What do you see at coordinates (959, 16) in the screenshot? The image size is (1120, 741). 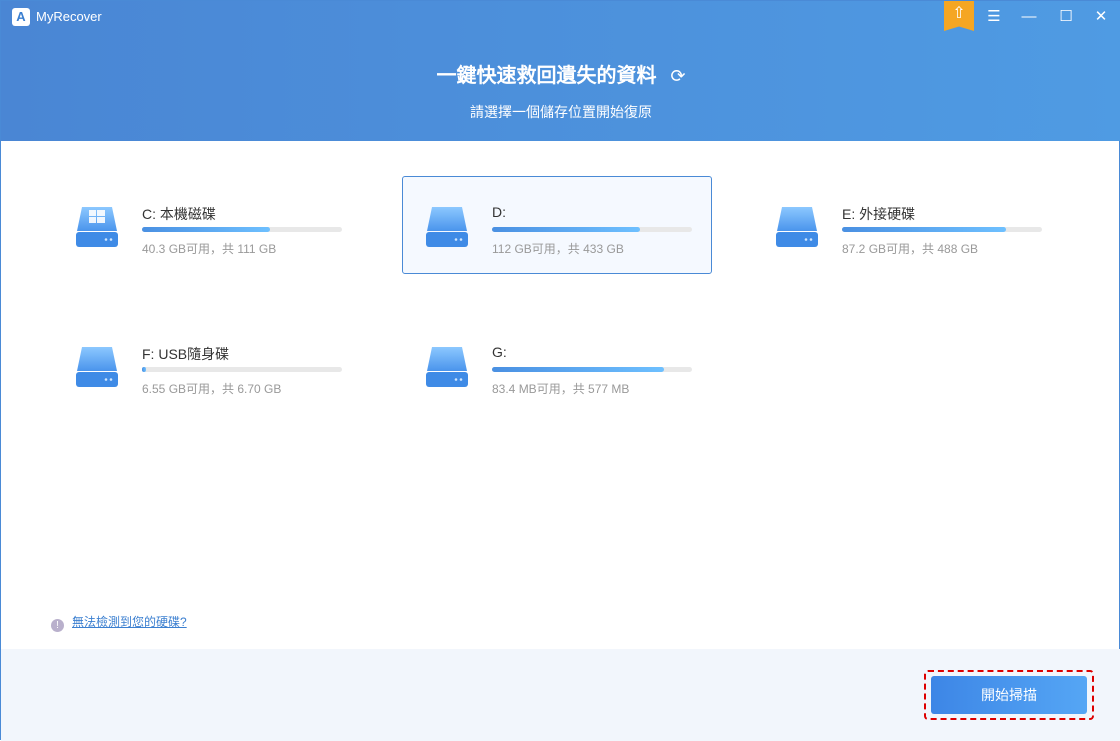 I see `upgrade-icon: ⇧` at bounding box center [959, 16].